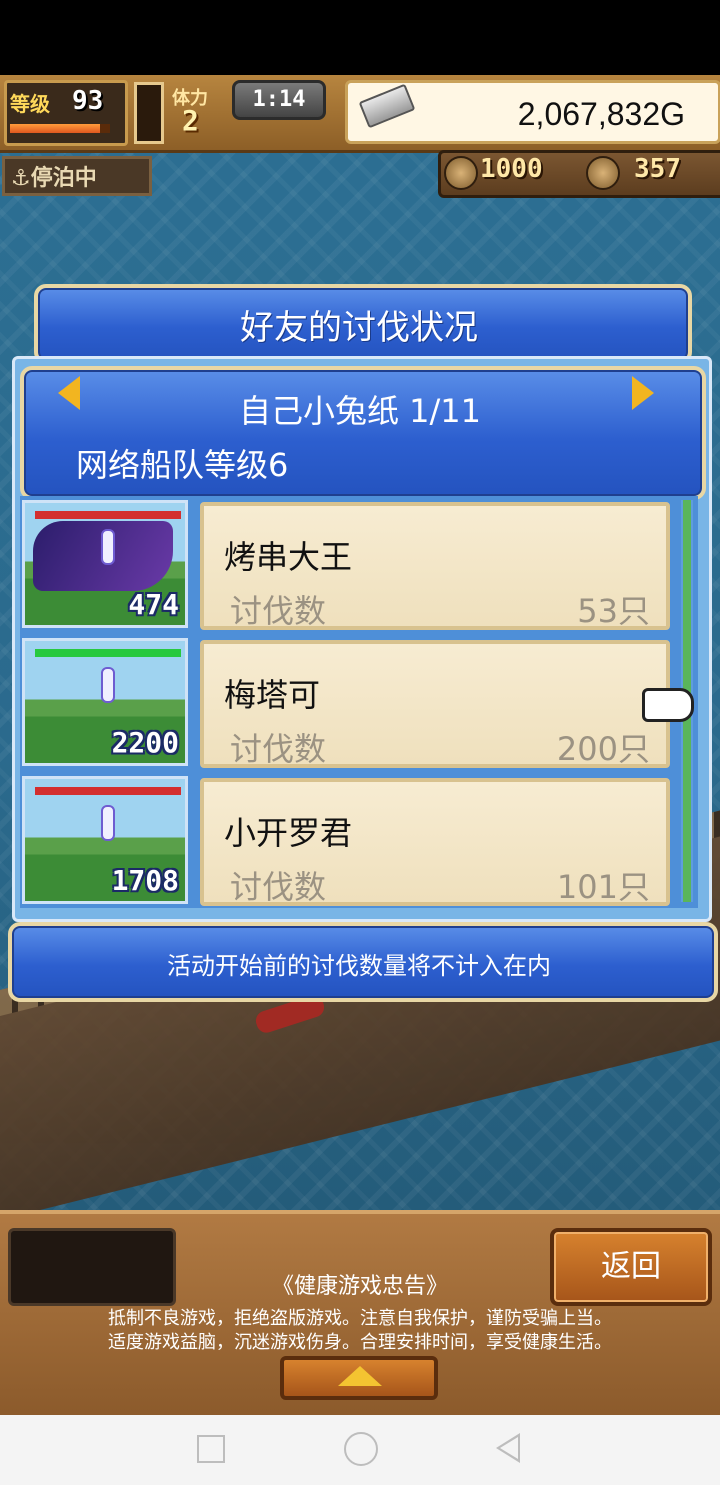  Describe the element at coordinates (145, 880) in the screenshot. I see `boss-count: 1708` at that location.